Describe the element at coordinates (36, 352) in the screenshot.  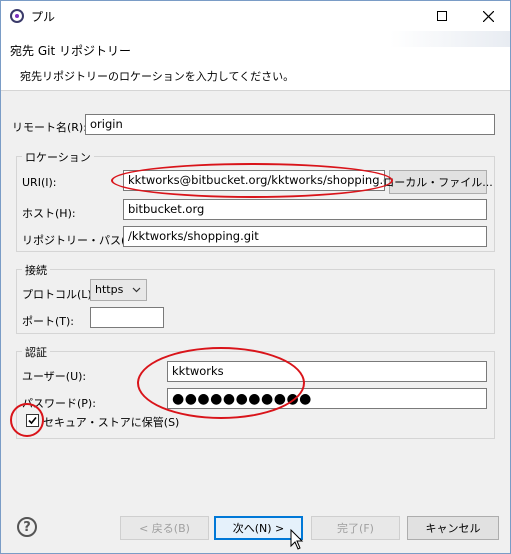
I see `authentication-group-title: 認証` at that location.